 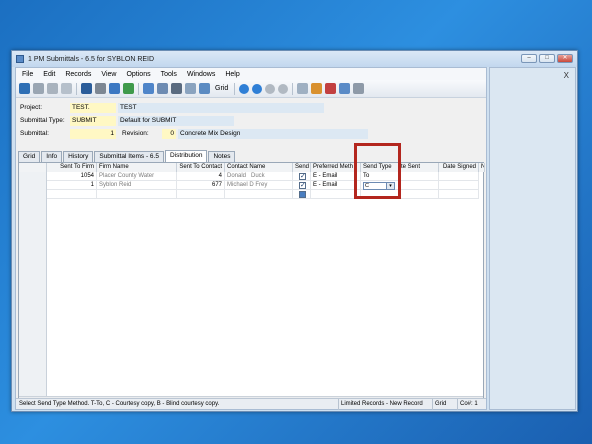 I want to click on calculator-icon, so click(x=148, y=88).